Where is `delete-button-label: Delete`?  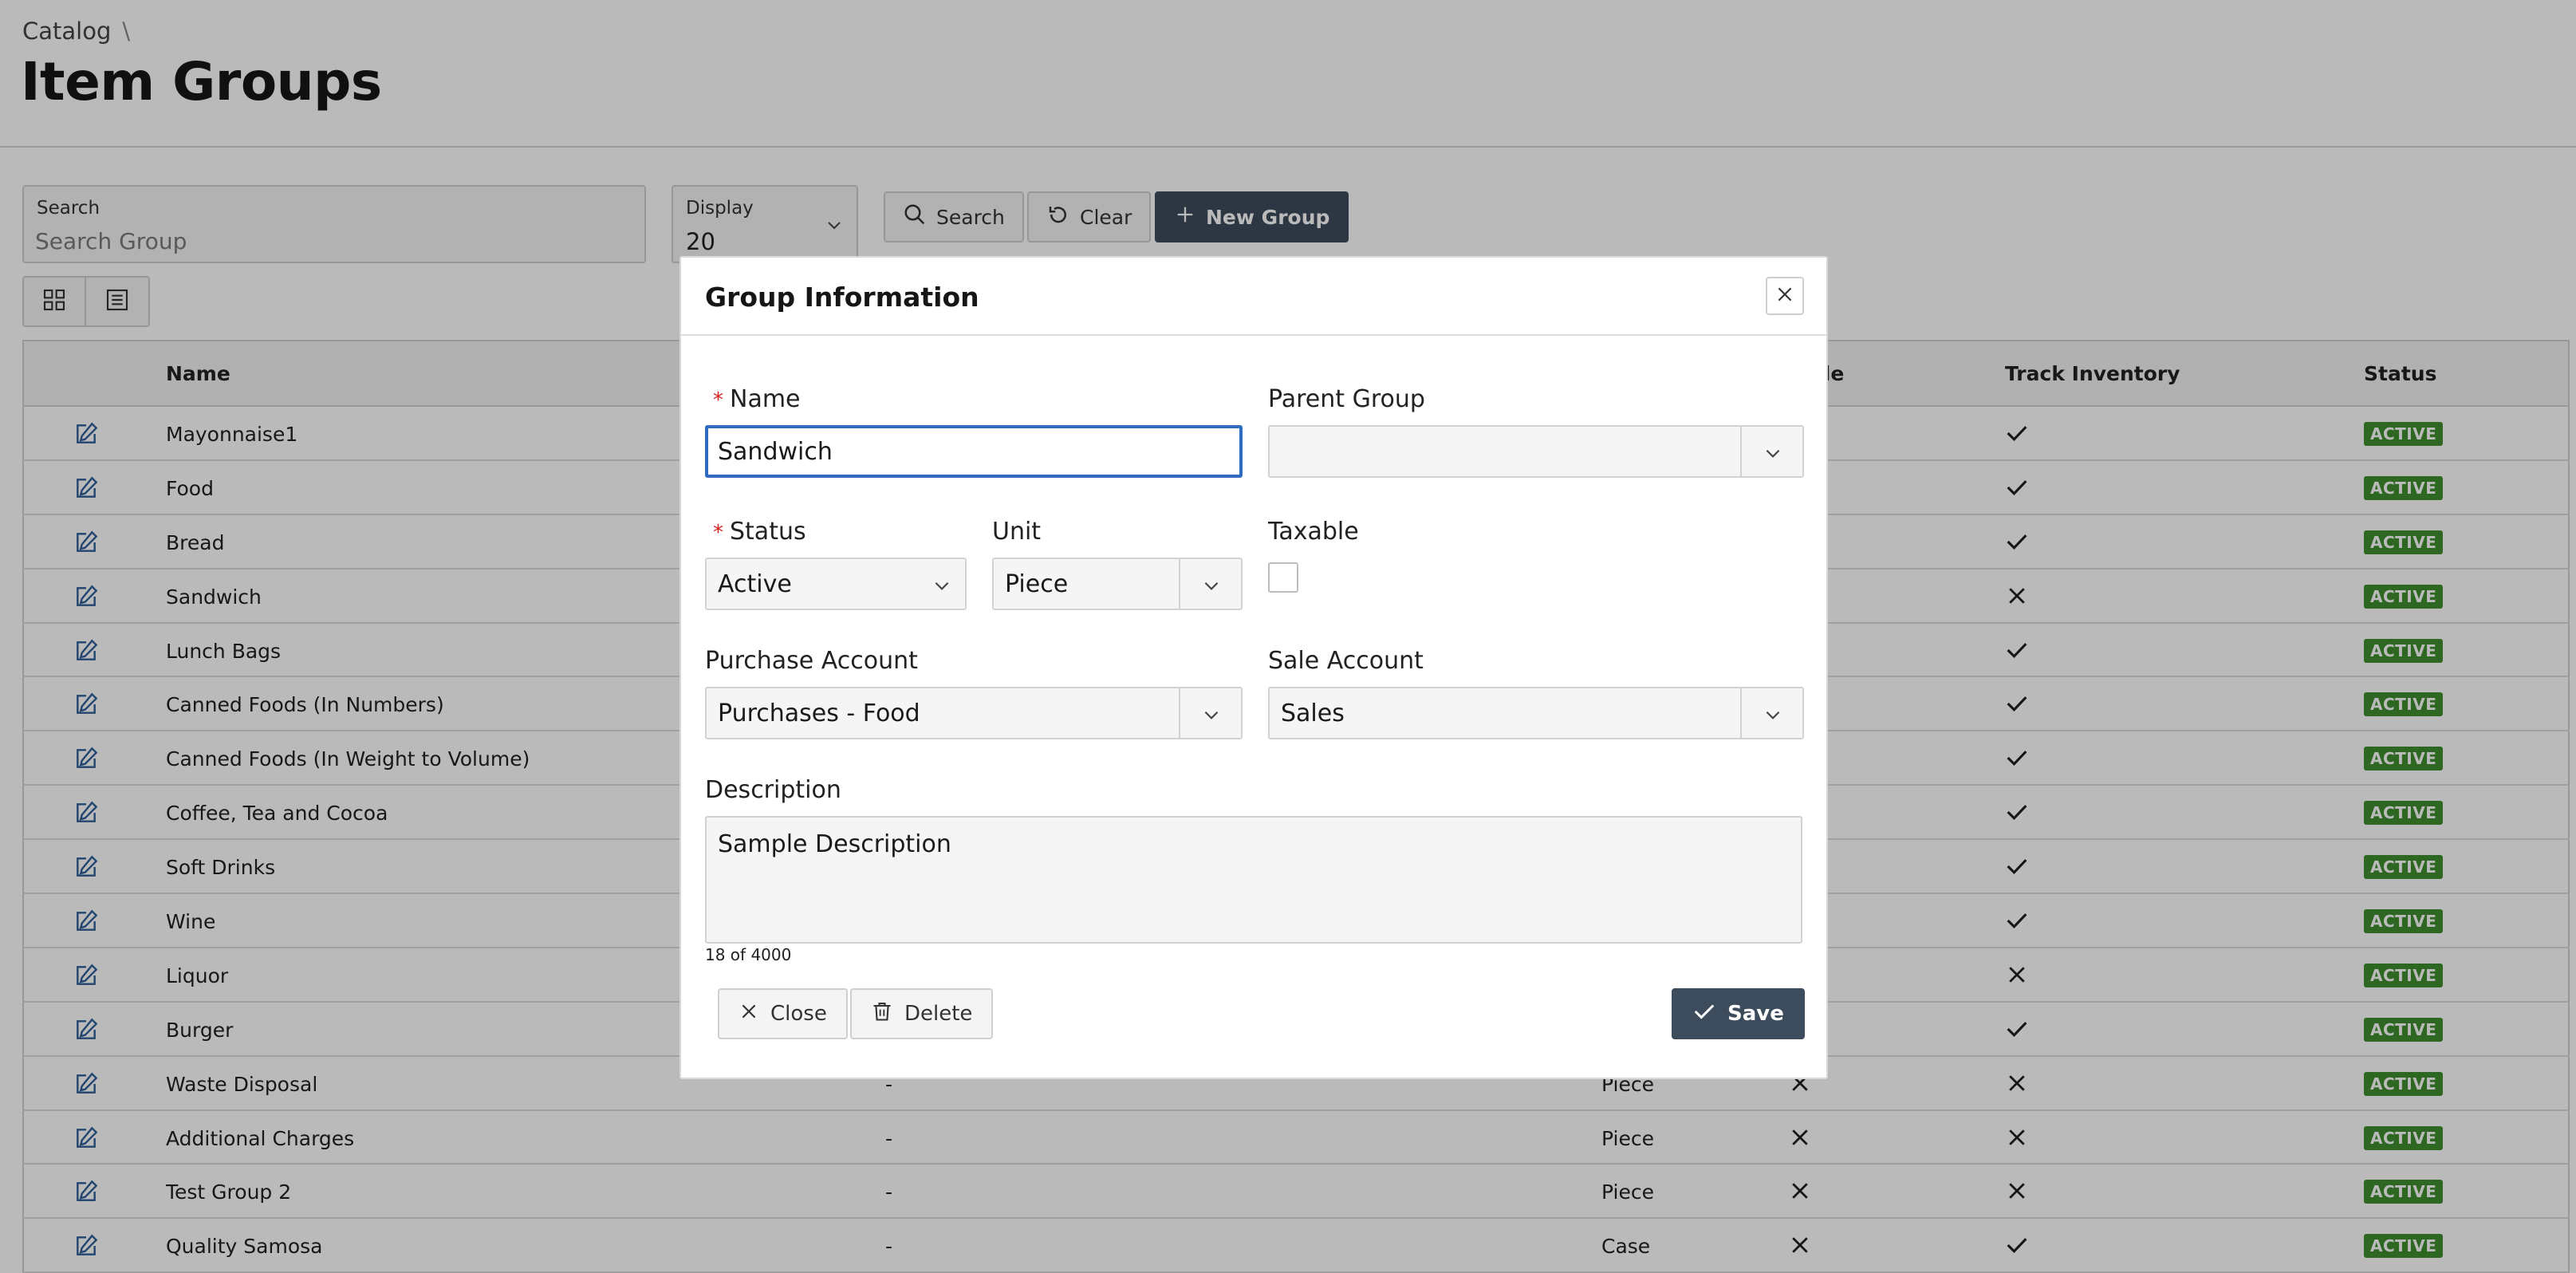 delete-button-label: Delete is located at coordinates (938, 1014).